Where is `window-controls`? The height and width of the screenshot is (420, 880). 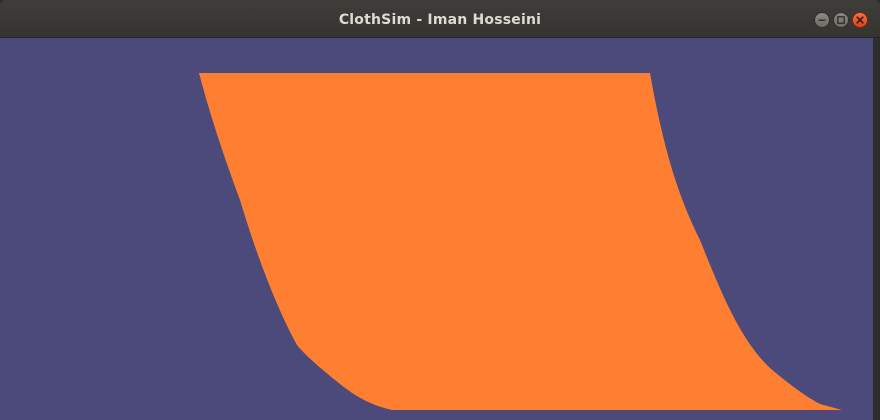 window-controls is located at coordinates (841, 20).